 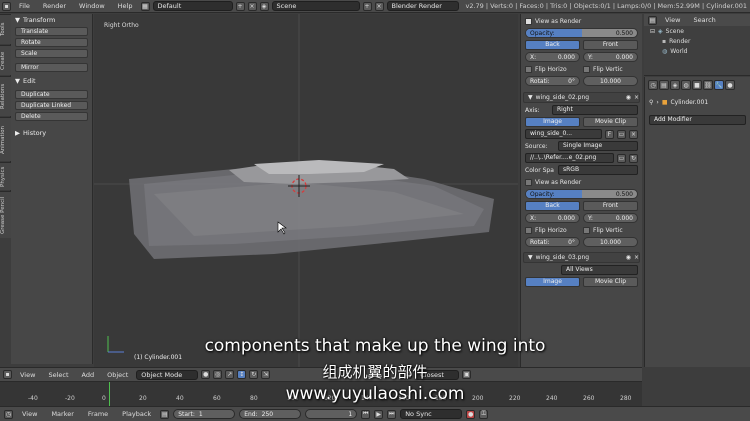 What do you see at coordinates (24, 6) in the screenshot?
I see `menu-file: File` at bounding box center [24, 6].